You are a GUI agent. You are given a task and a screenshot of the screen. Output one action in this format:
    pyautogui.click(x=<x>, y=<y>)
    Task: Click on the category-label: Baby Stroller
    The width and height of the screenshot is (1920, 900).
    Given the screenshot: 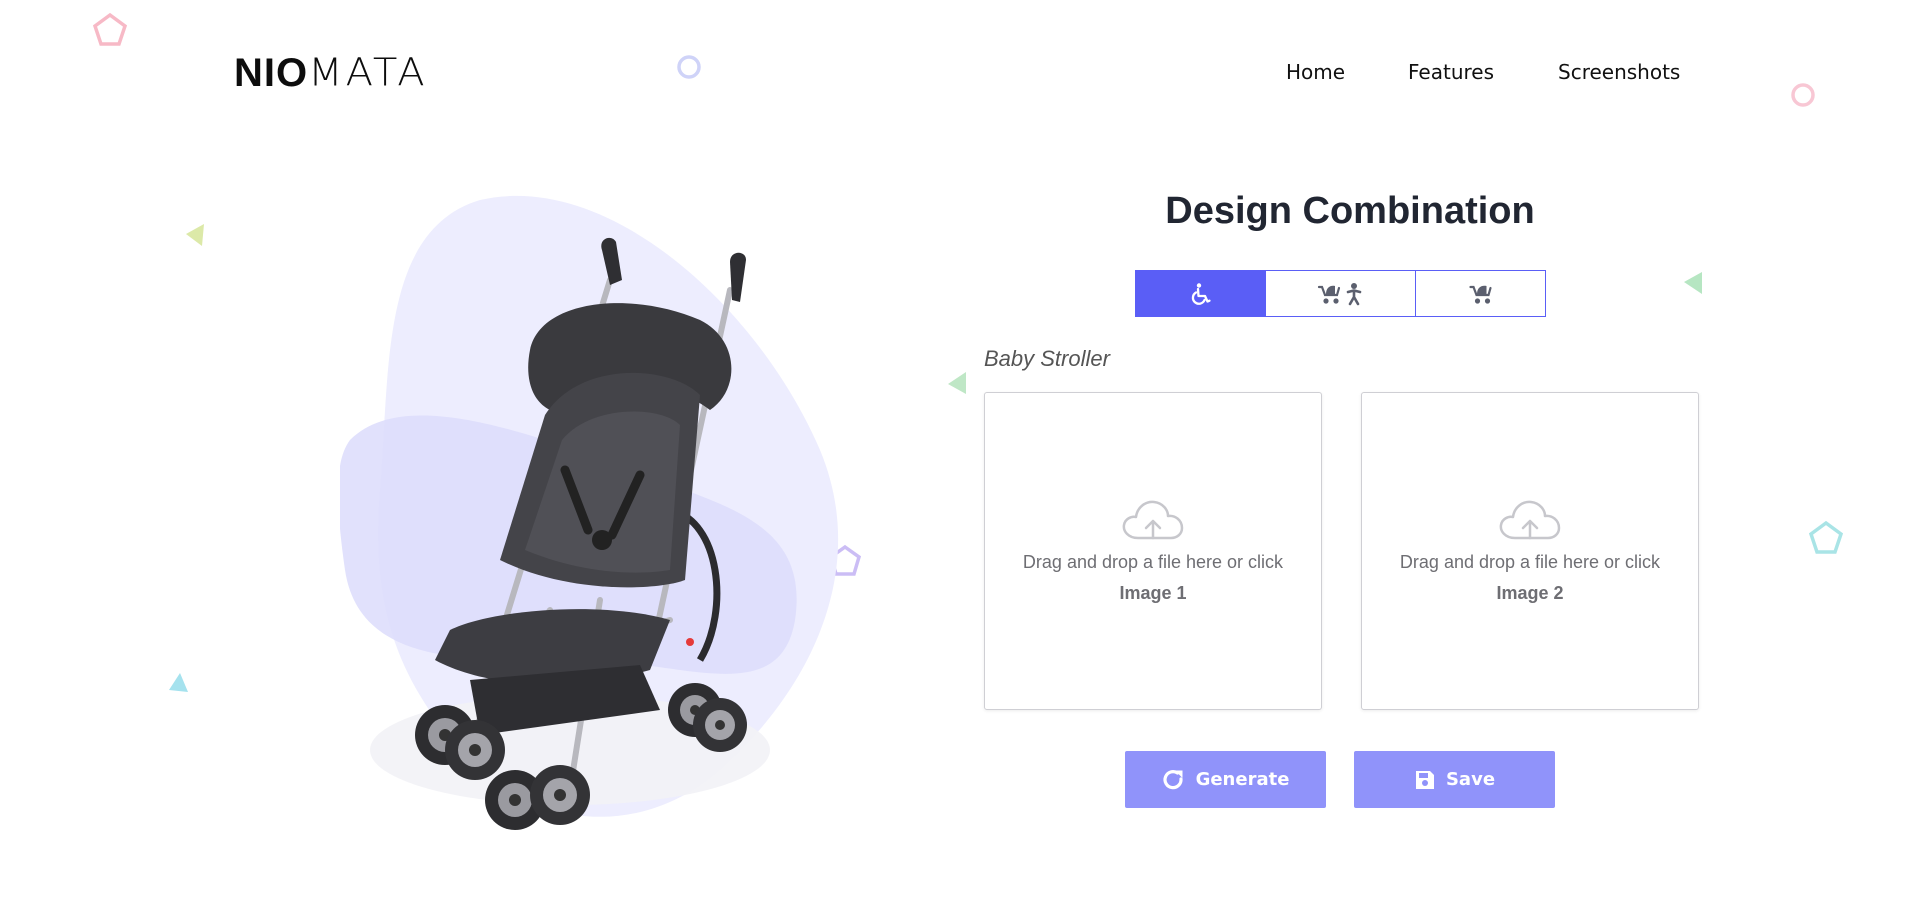 What is the action you would take?
    pyautogui.click(x=1047, y=358)
    